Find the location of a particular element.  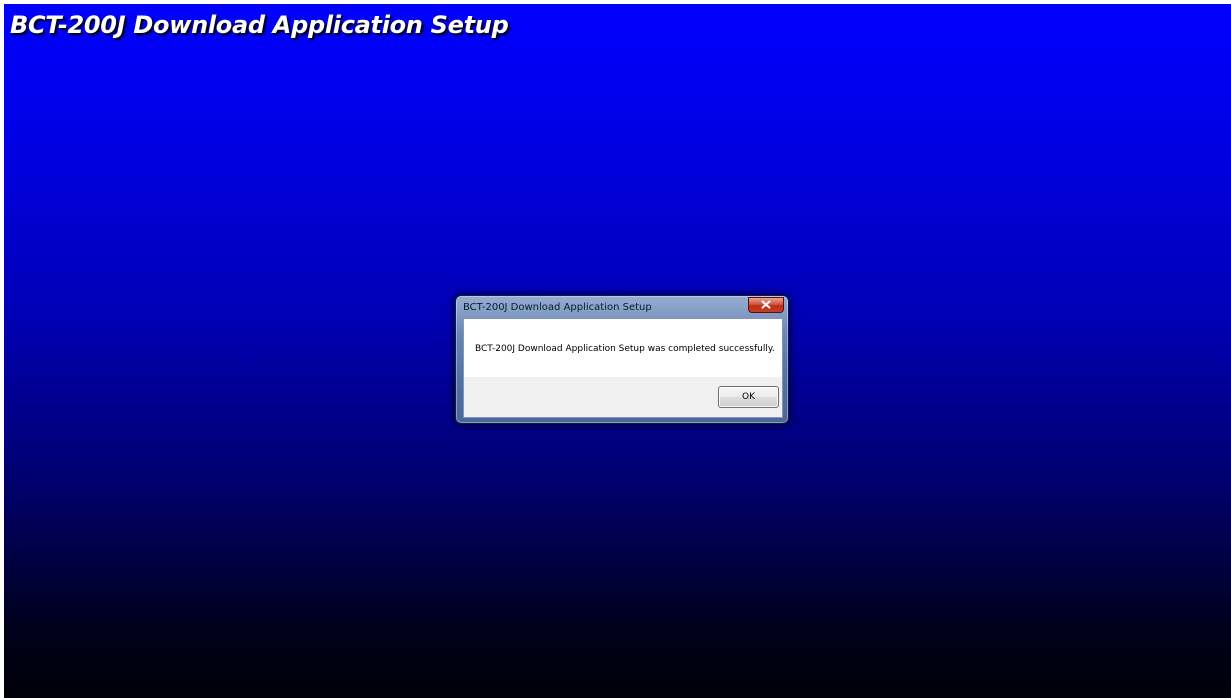

close-icon is located at coordinates (766, 304).